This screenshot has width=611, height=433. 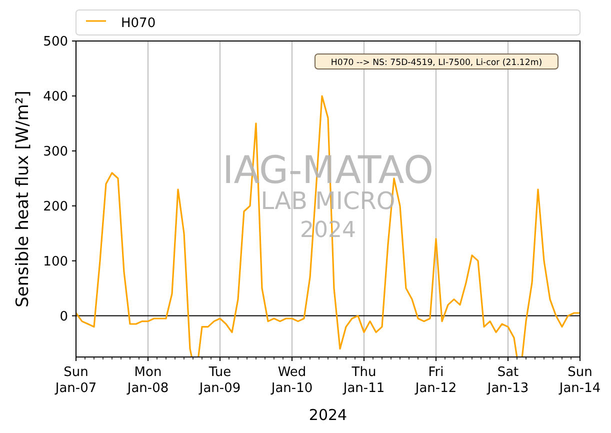 I want to click on legend-label: H070, so click(x=138, y=23).